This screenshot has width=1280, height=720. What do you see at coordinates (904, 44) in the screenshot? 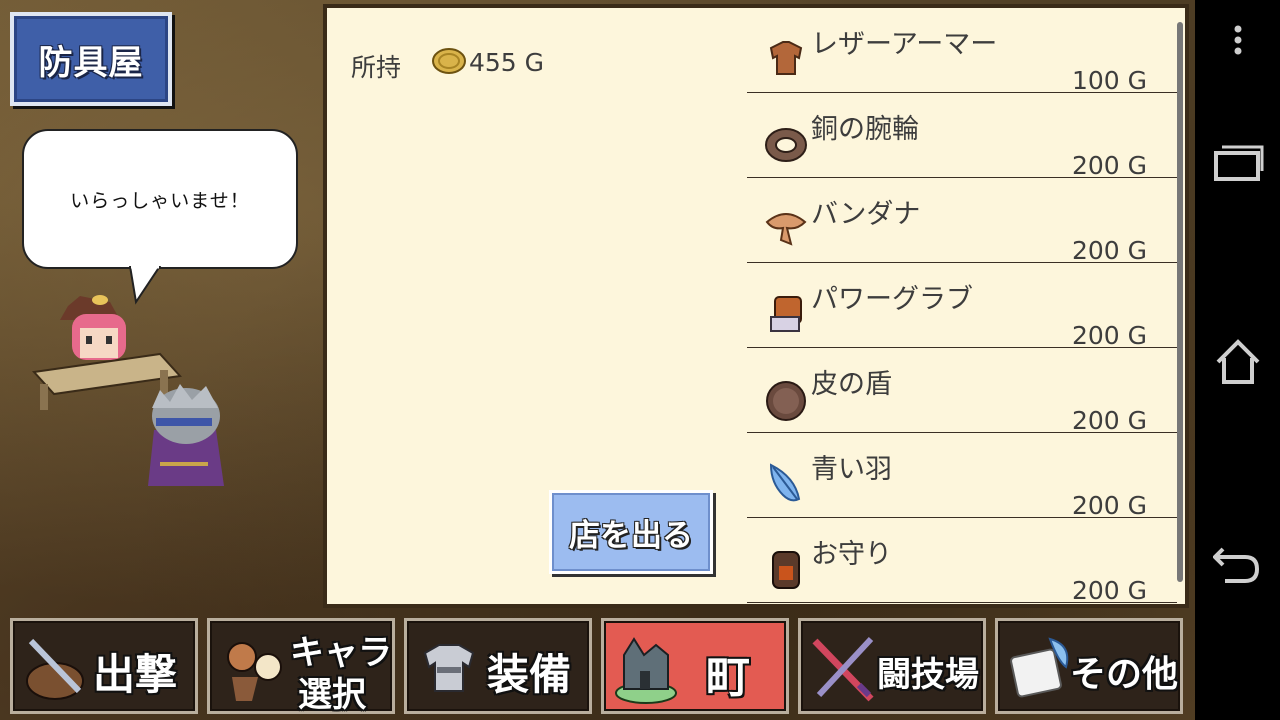
I see `item-name: レザーアーマー` at bounding box center [904, 44].